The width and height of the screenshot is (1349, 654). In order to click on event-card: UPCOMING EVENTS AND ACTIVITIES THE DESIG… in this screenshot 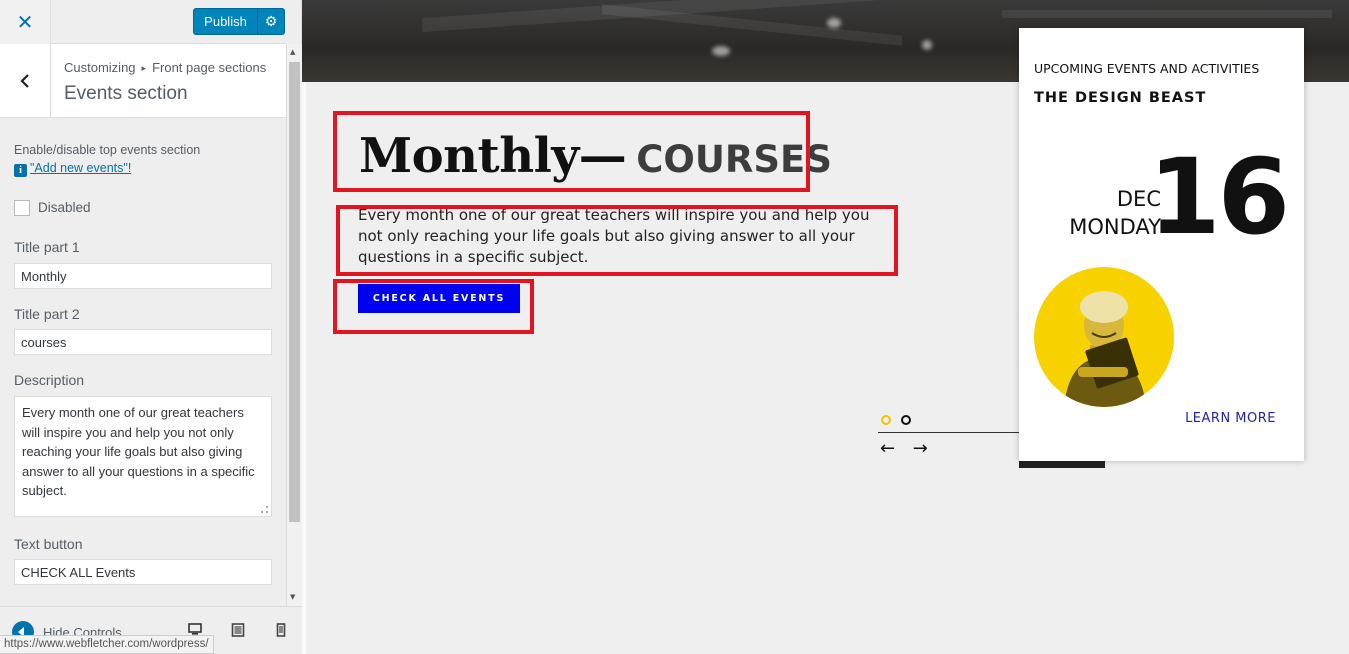, I will do `click(1161, 244)`.